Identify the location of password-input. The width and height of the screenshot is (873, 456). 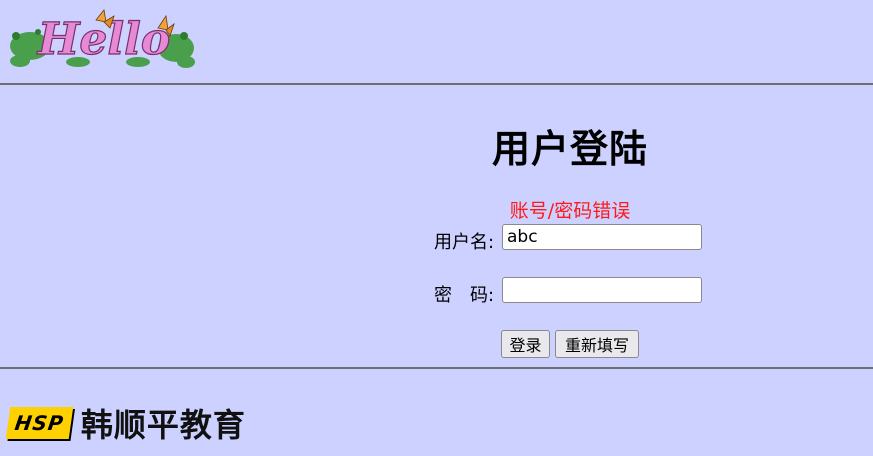
(602, 290).